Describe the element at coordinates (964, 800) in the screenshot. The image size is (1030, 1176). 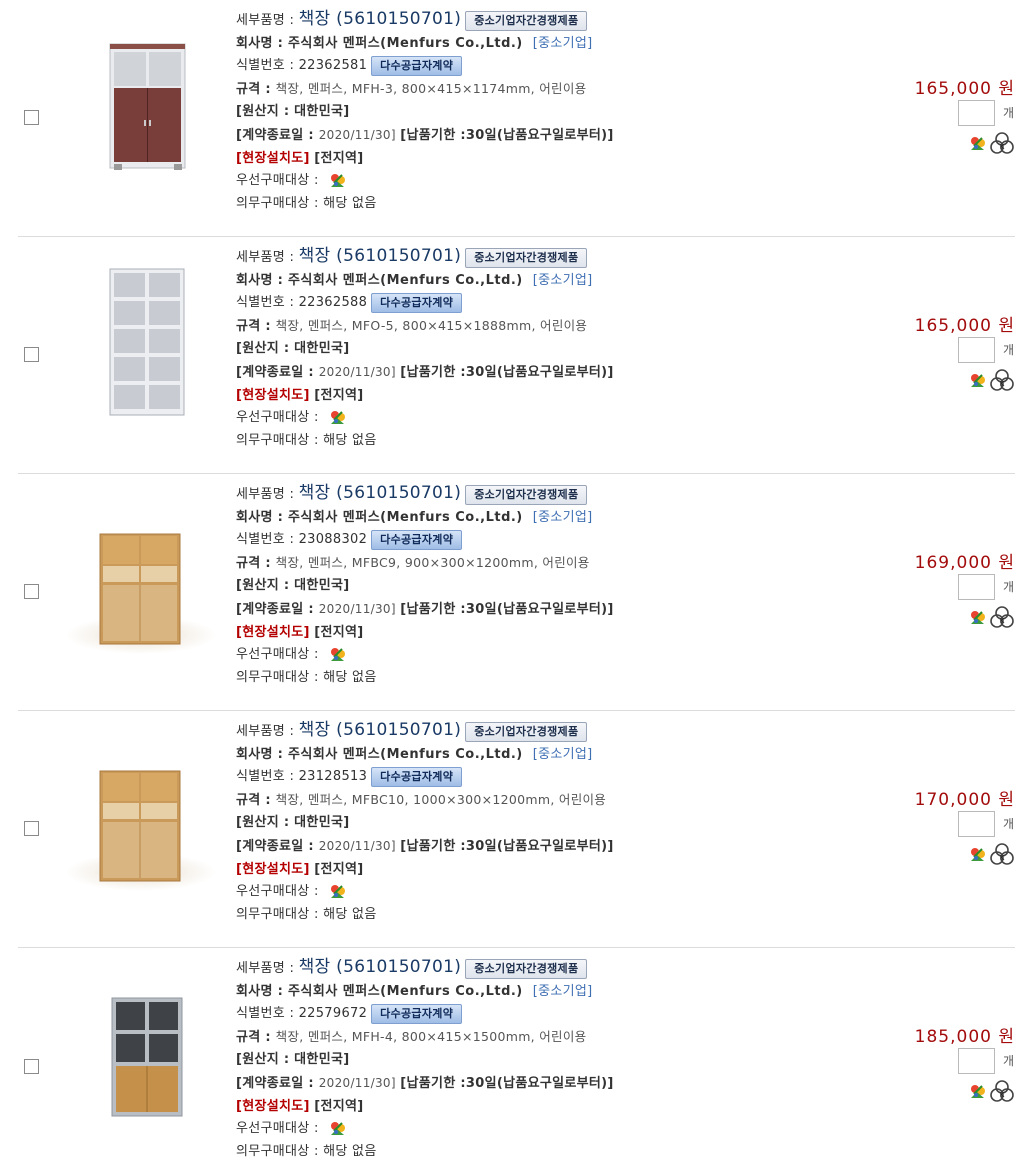
I see `price: 170,000 원` at that location.